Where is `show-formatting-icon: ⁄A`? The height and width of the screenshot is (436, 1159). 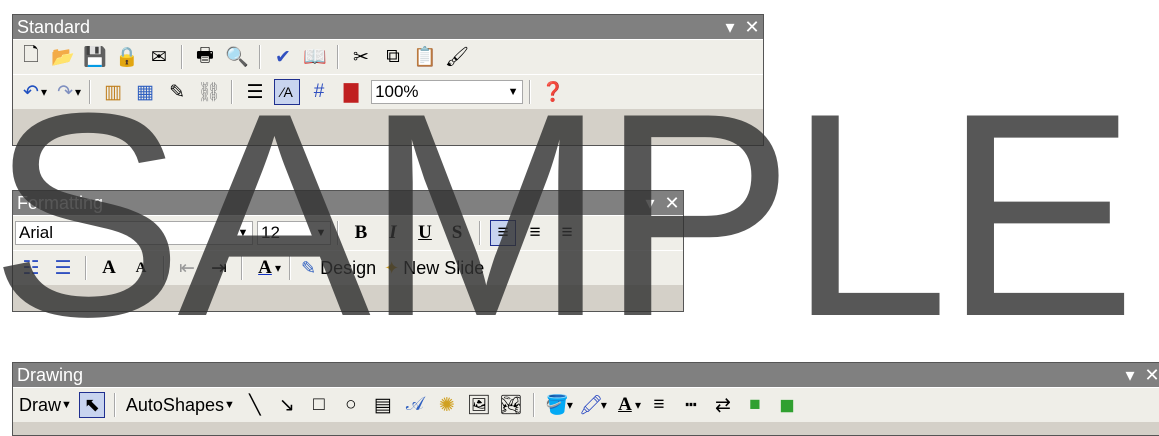 show-formatting-icon: ⁄A is located at coordinates (287, 92).